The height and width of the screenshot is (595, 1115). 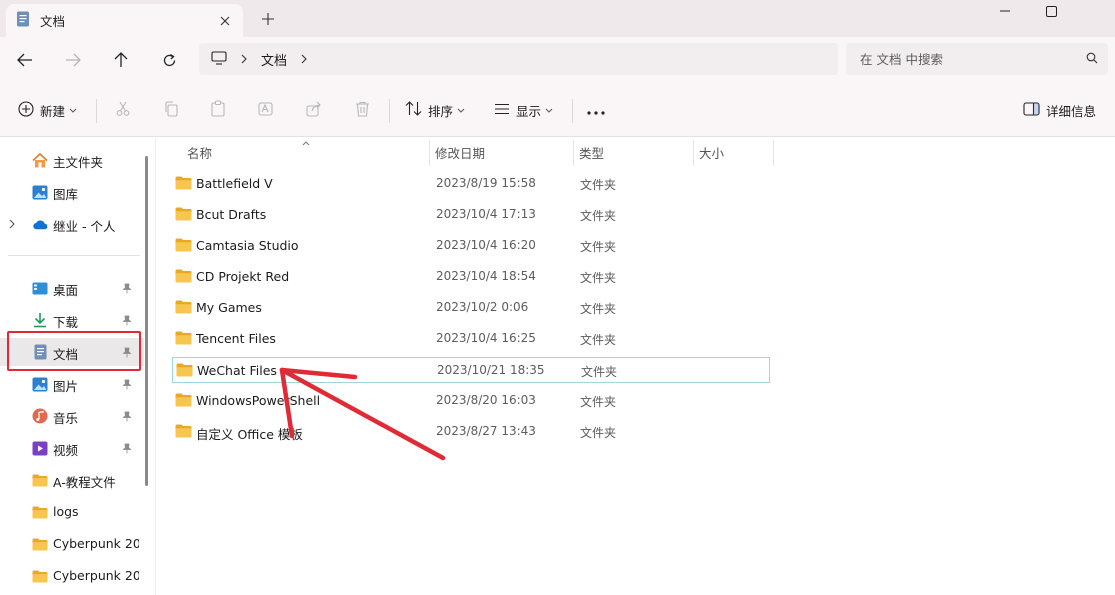 I want to click on sidebar-item-music: 音乐, so click(x=72, y=416).